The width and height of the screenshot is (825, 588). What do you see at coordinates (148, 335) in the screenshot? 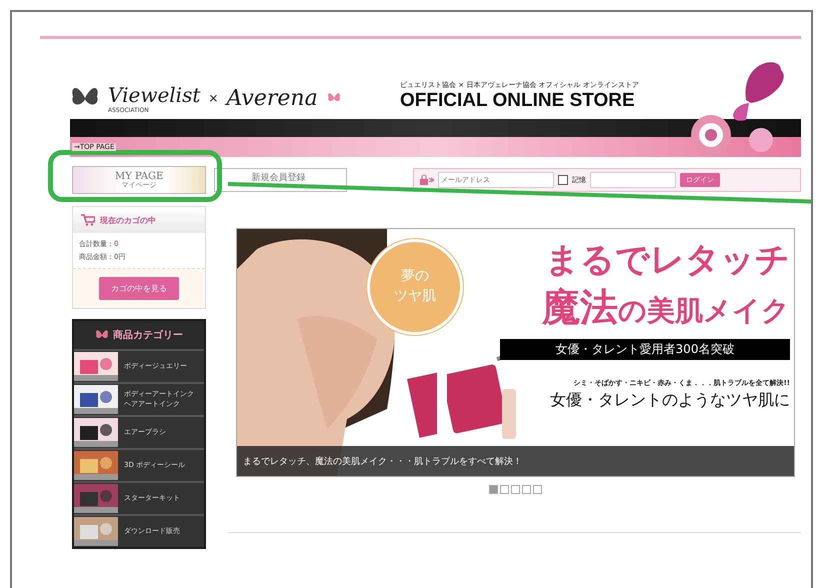
I see `category-title: 商品カテゴリー` at bounding box center [148, 335].